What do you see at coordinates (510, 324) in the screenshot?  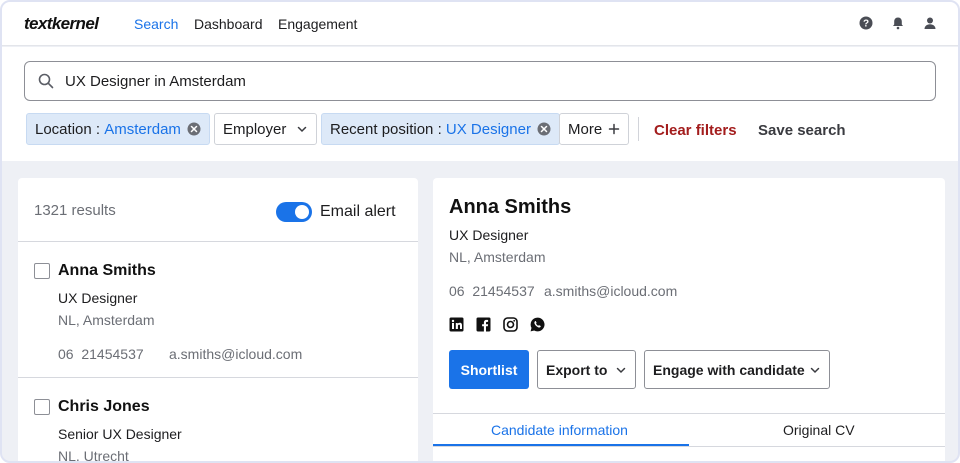 I see `instagram-icon` at bounding box center [510, 324].